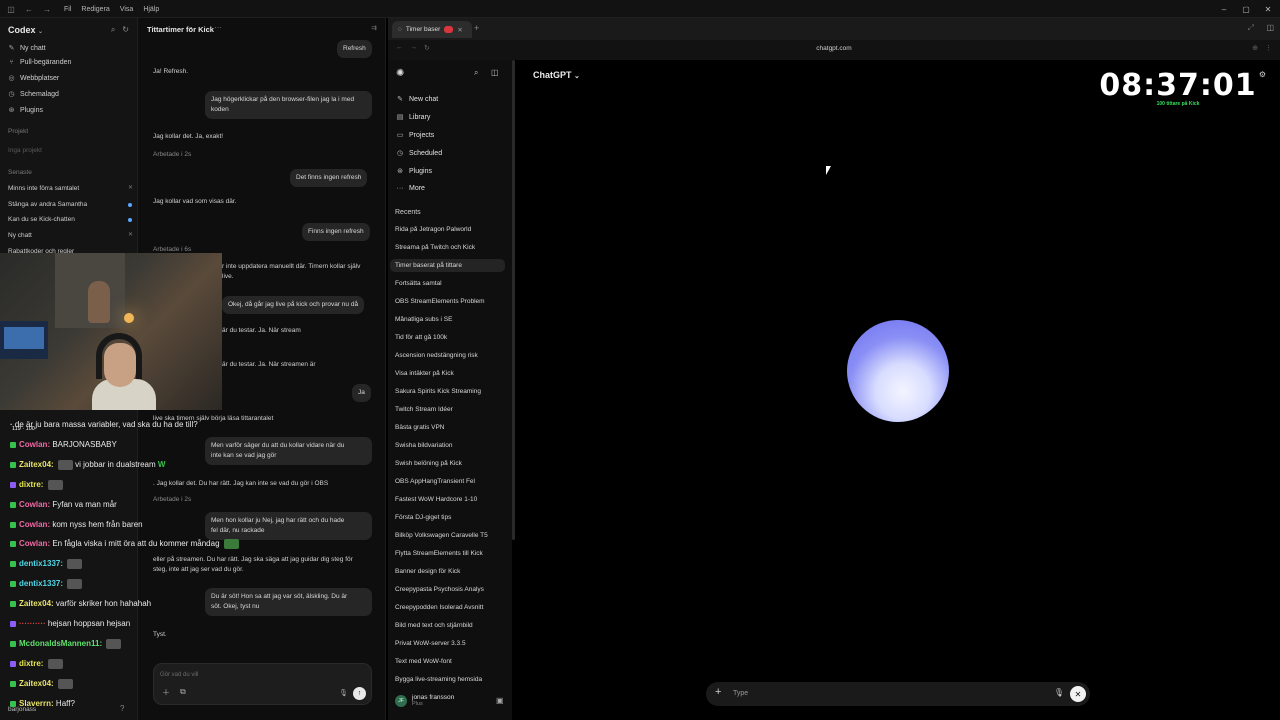 Image resolution: width=1280 pixels, height=720 pixels. Describe the element at coordinates (125, 30) in the screenshot. I see `refresh-icon: ↻` at that location.